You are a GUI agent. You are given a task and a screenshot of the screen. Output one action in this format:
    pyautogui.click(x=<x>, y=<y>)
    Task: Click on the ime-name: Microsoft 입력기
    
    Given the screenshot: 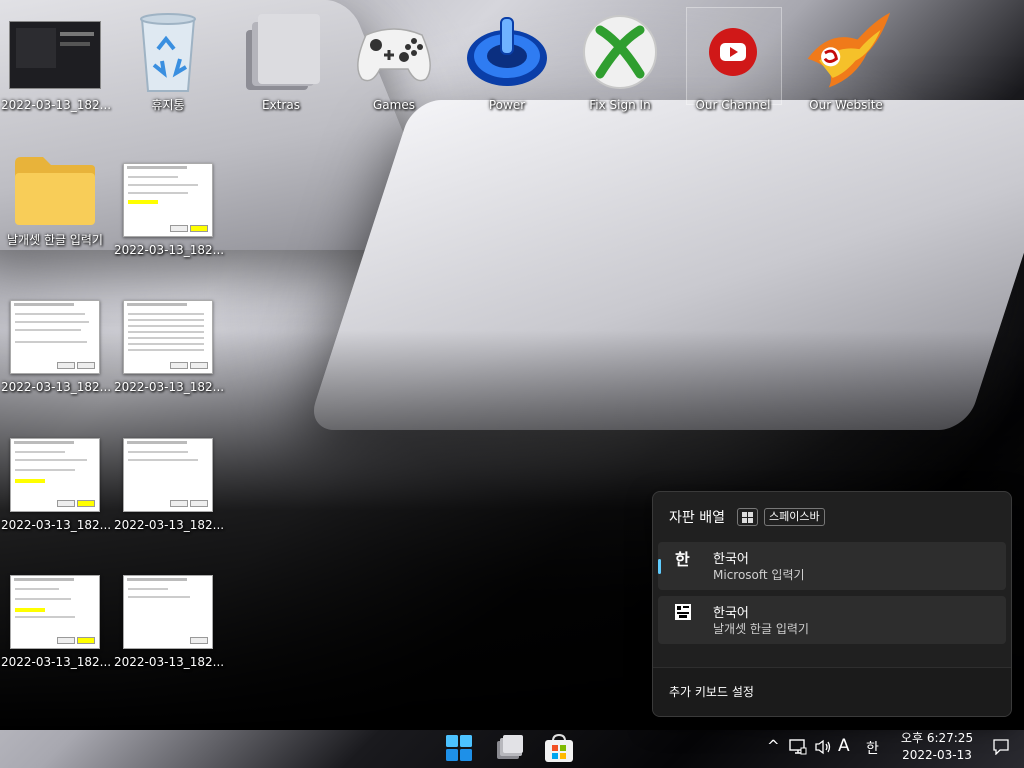 What is the action you would take?
    pyautogui.click(x=759, y=575)
    